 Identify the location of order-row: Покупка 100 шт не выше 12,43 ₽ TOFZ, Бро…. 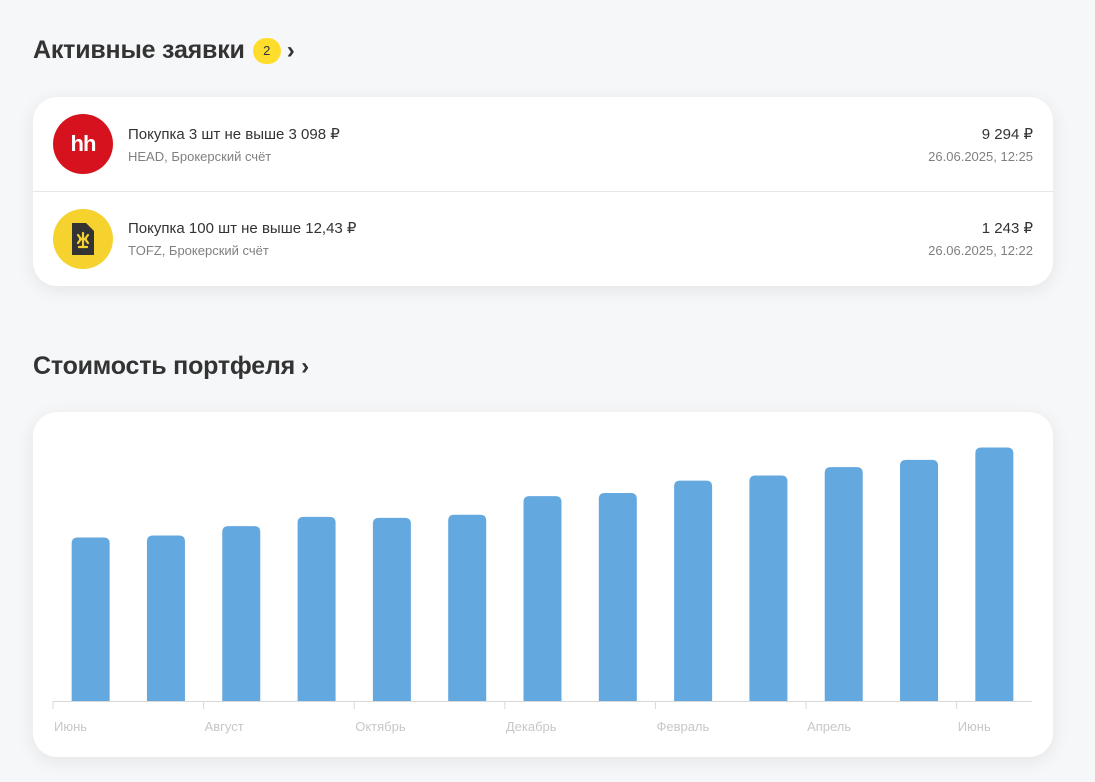
(543, 238).